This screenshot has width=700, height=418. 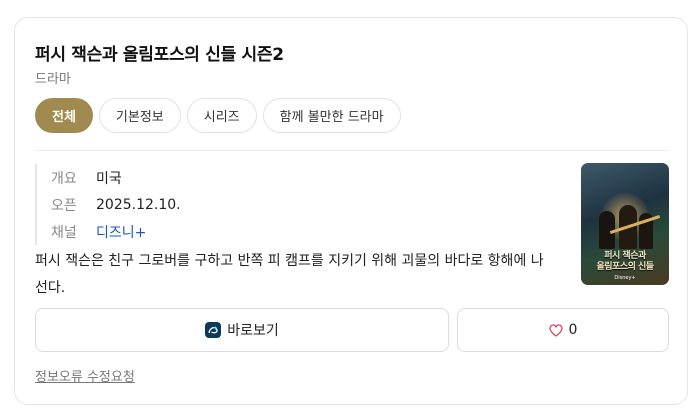 What do you see at coordinates (555, 330) in the screenshot?
I see `heart-icon` at bounding box center [555, 330].